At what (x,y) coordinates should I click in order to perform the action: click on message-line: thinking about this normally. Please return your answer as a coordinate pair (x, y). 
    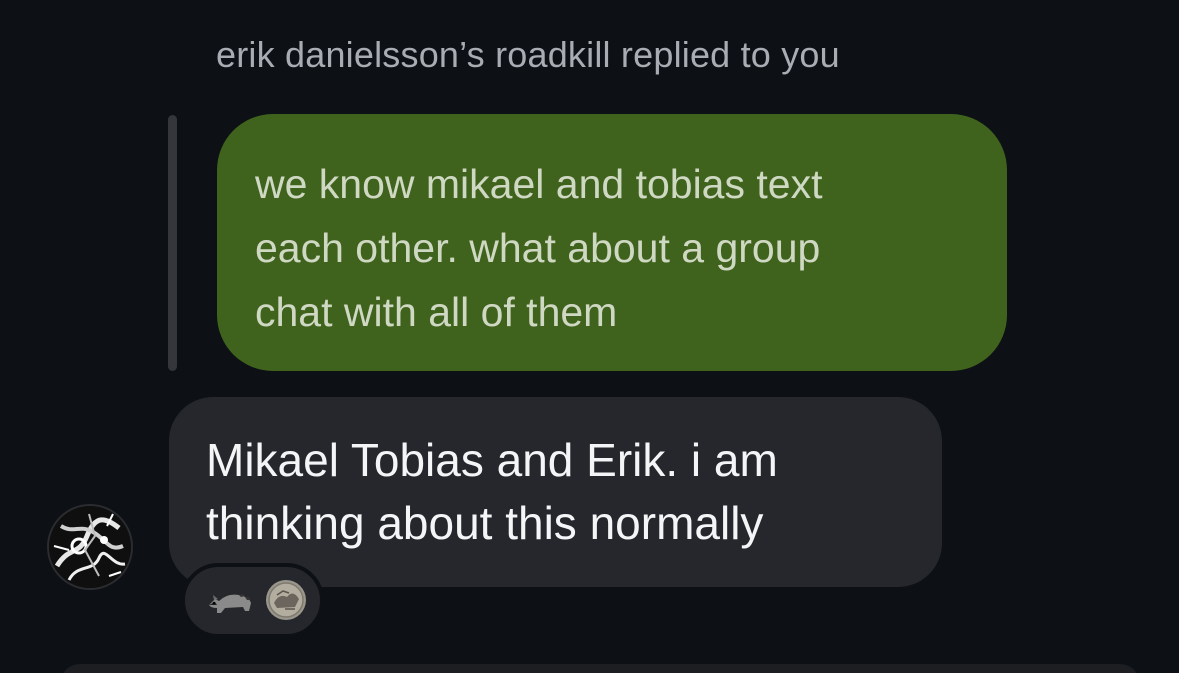
    Looking at the image, I should click on (485, 523).